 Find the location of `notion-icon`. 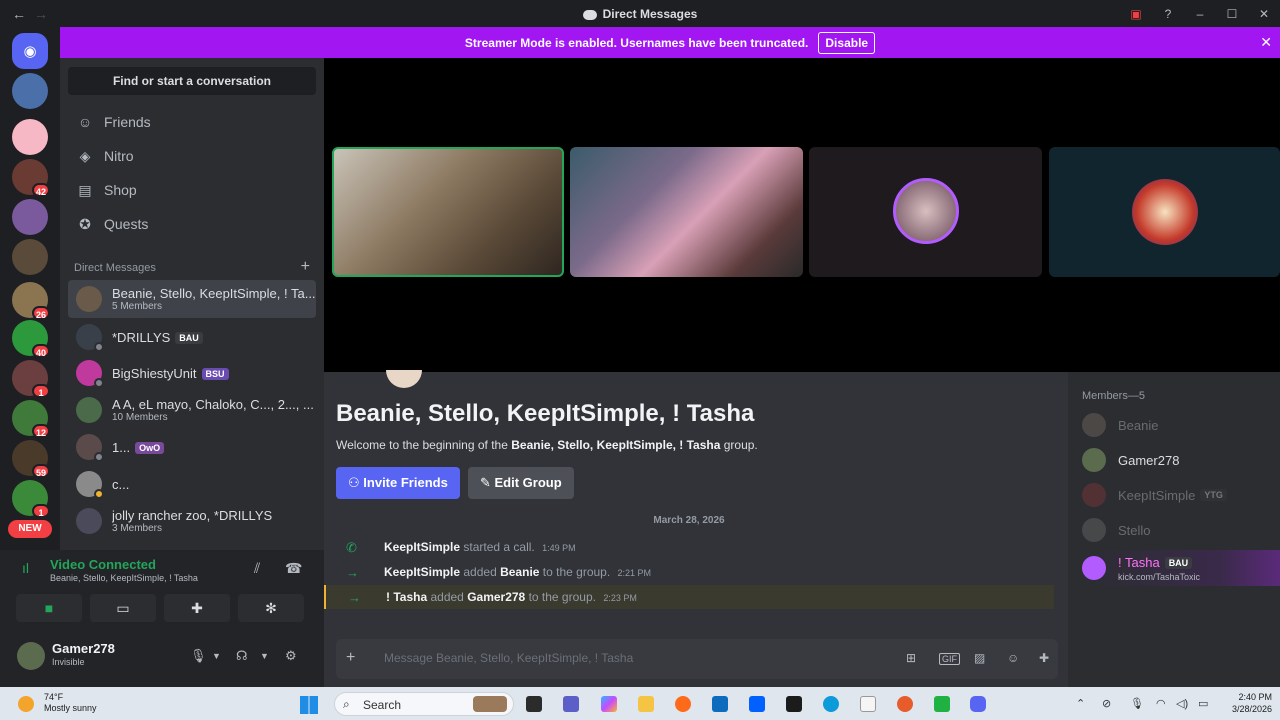

notion-icon is located at coordinates (794, 704).